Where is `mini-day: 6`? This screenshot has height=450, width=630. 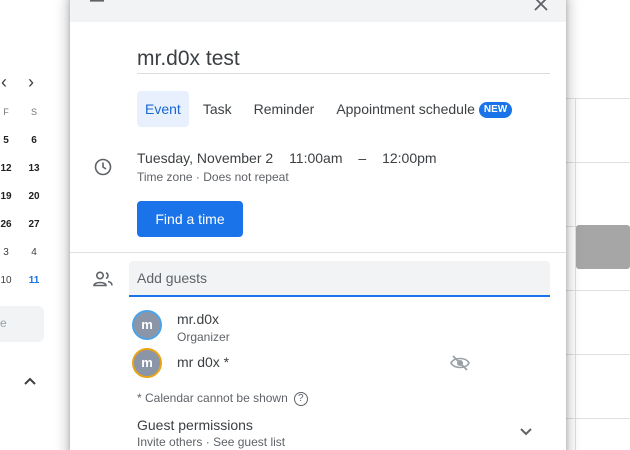
mini-day: 6 is located at coordinates (34, 140).